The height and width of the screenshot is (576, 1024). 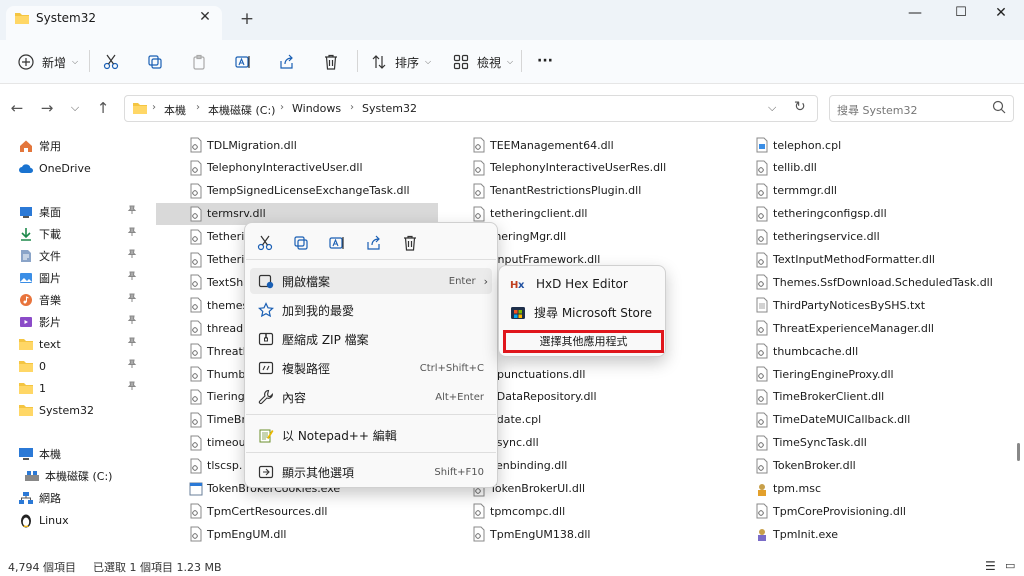 I want to click on file-item: TenantRestrictionsPlugin.dll, so click(x=556, y=191).